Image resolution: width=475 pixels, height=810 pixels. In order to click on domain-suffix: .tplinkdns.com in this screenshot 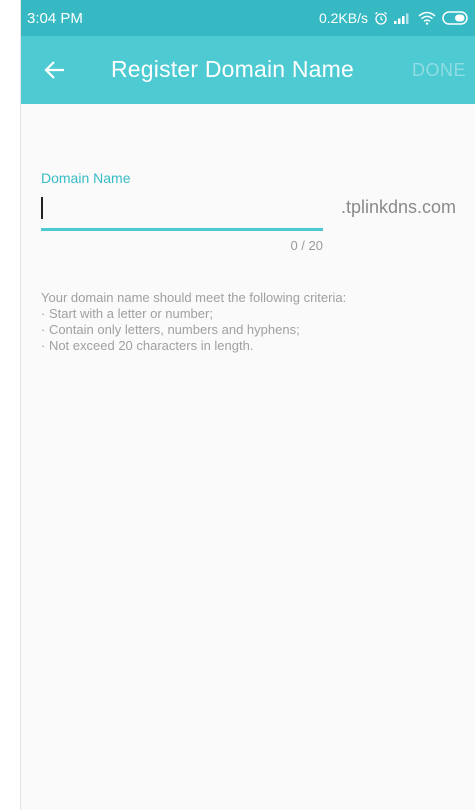, I will do `click(398, 207)`.